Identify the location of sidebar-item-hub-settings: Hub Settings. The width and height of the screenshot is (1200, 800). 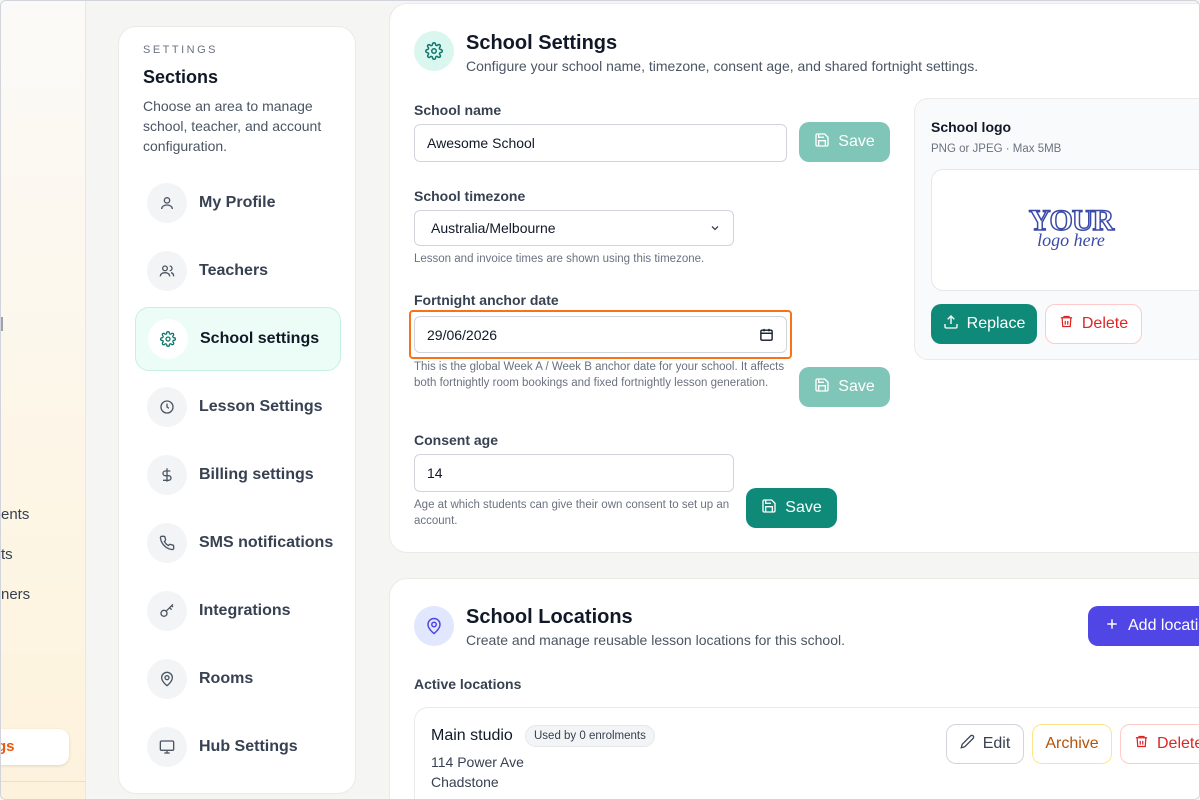
(238, 747).